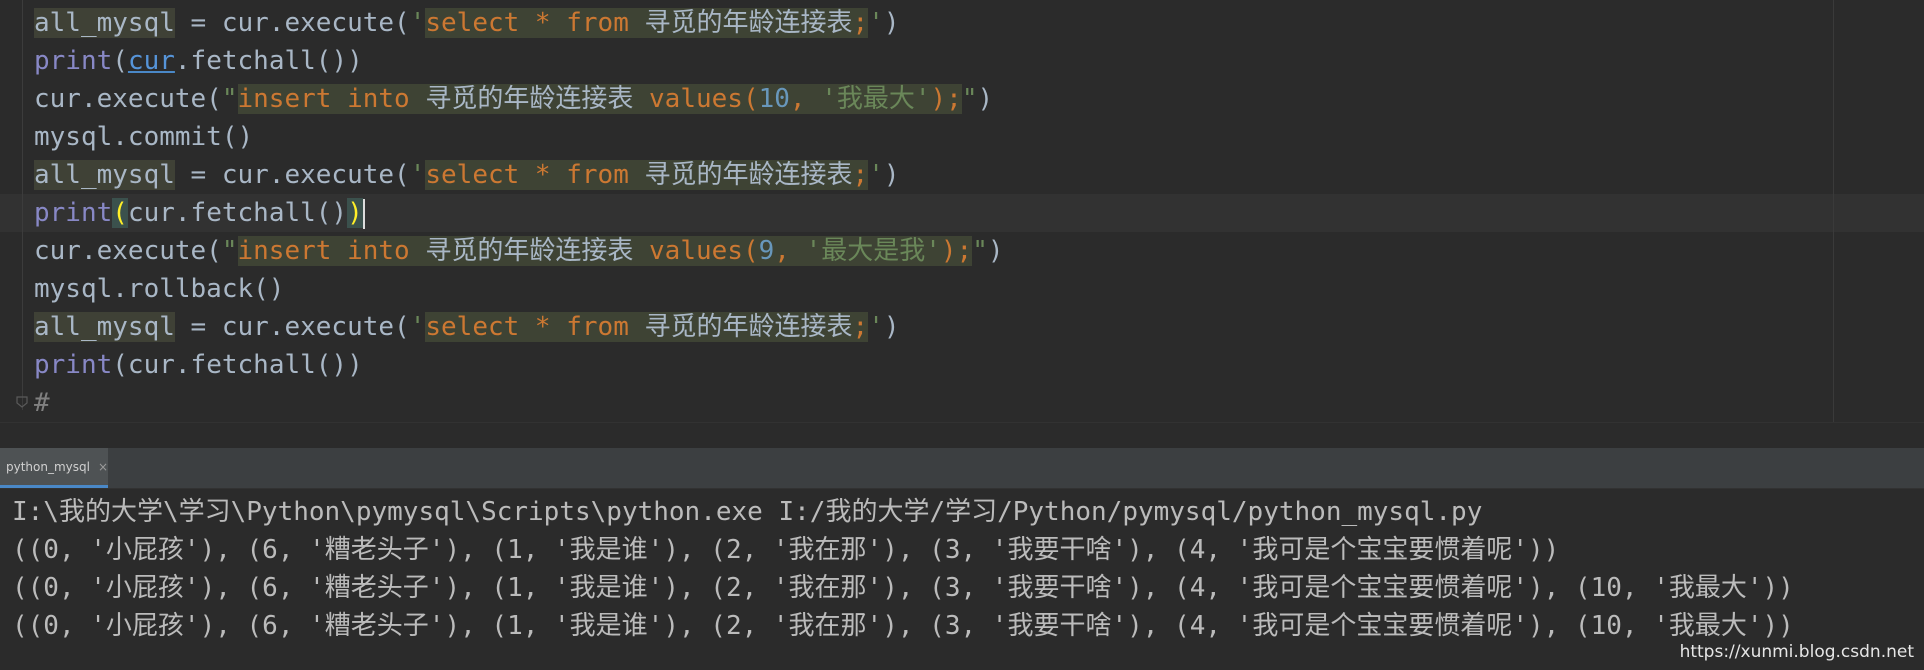 This screenshot has height=670, width=1924. Describe the element at coordinates (766, 251) in the screenshot. I see `code-token: 9` at that location.